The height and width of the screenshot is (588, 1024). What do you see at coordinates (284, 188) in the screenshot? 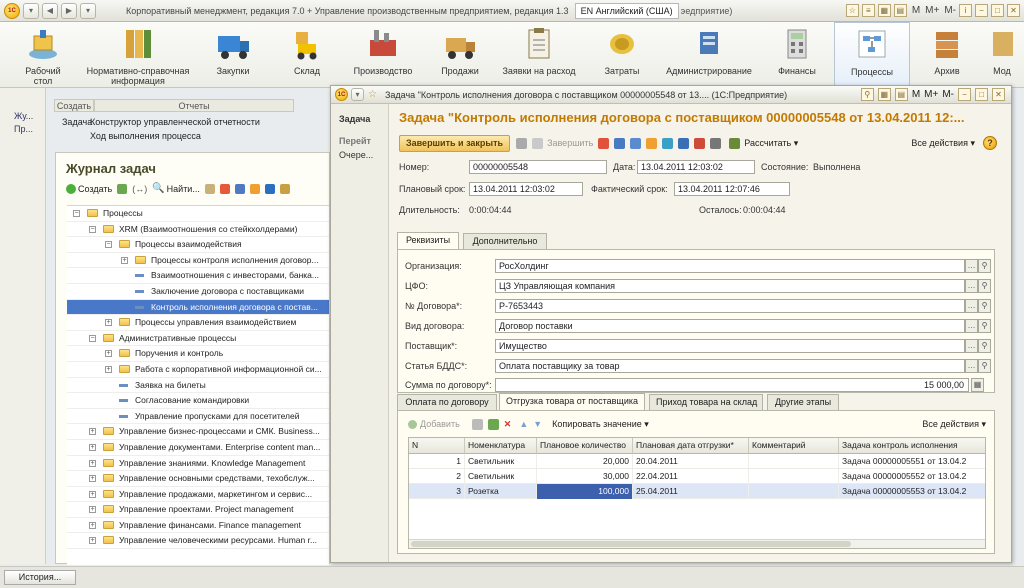
I see `filter-icon` at bounding box center [284, 188].